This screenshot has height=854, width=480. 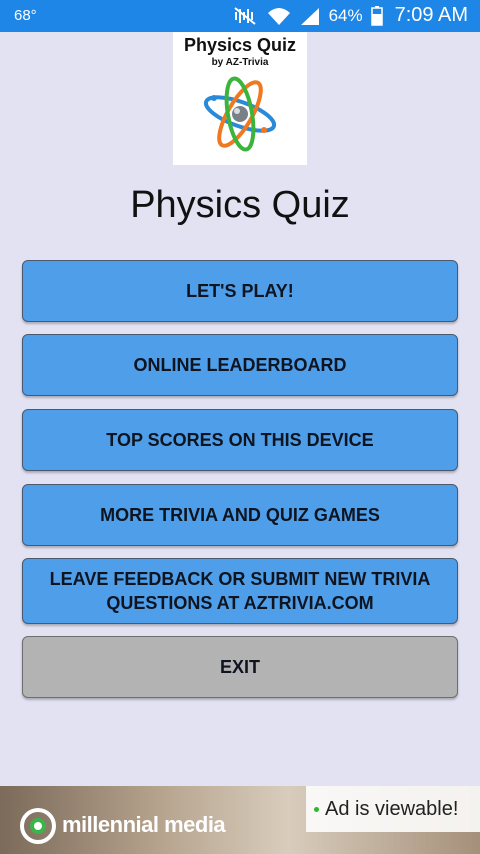 What do you see at coordinates (240, 114) in the screenshot?
I see `atom-icon` at bounding box center [240, 114].